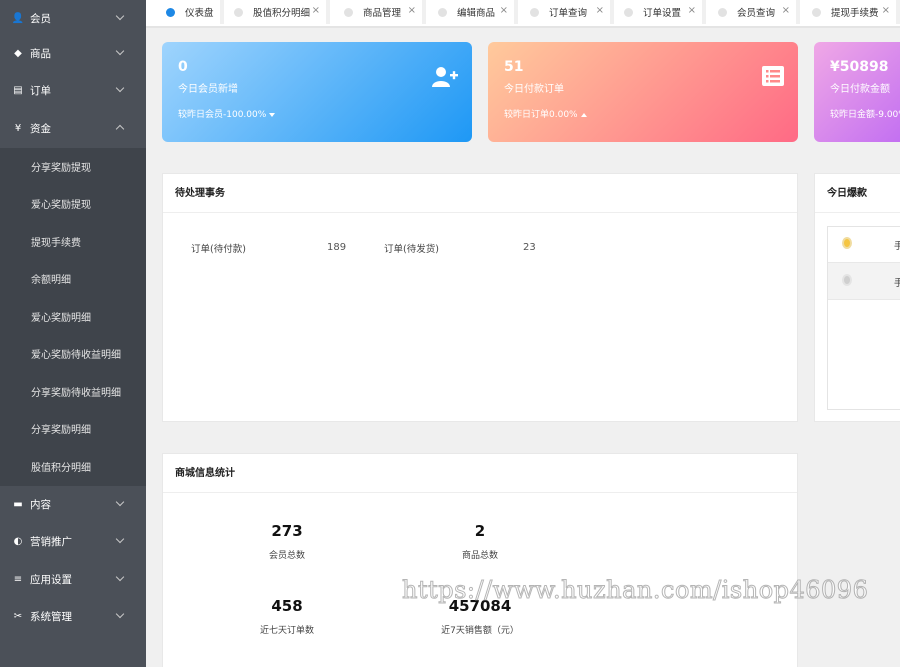  I want to click on card-label: 今日付款订单, so click(534, 89).